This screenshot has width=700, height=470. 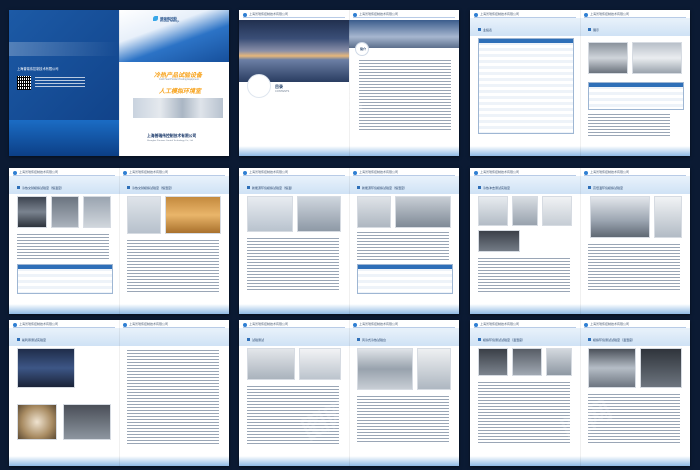 What do you see at coordinates (43, 187) in the screenshot?
I see `section-title: 冷热交替模拟试验室（恒温室）` at bounding box center [43, 187].